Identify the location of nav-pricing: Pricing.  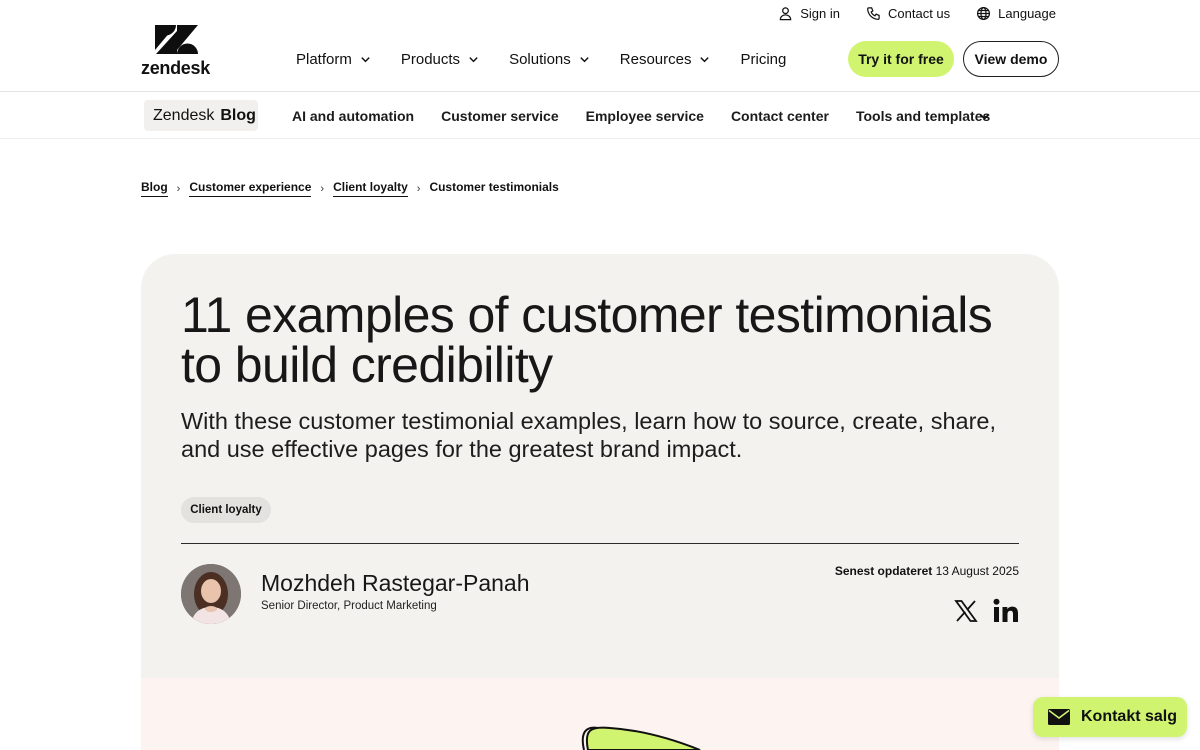
(763, 59).